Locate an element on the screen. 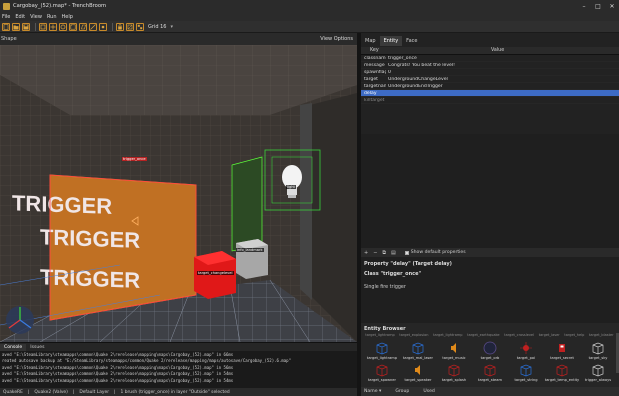  menu-view: View is located at coordinates (36, 17).